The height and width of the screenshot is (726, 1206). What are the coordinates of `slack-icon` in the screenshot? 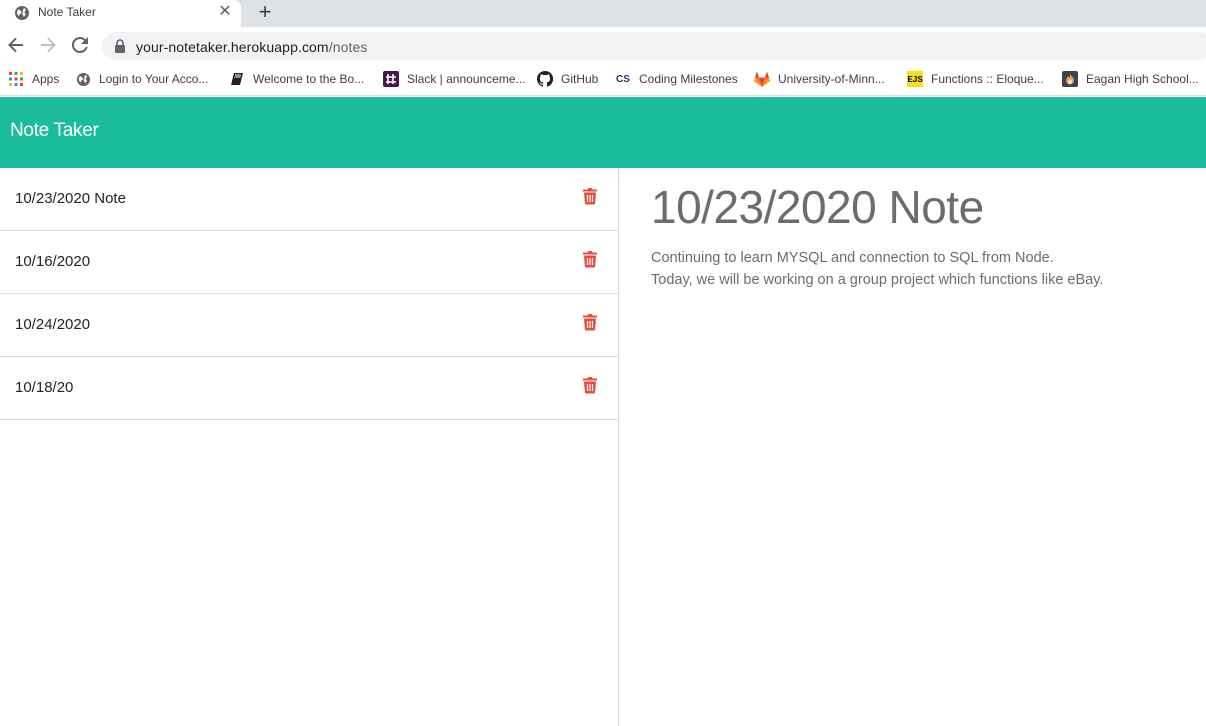 It's located at (391, 79).